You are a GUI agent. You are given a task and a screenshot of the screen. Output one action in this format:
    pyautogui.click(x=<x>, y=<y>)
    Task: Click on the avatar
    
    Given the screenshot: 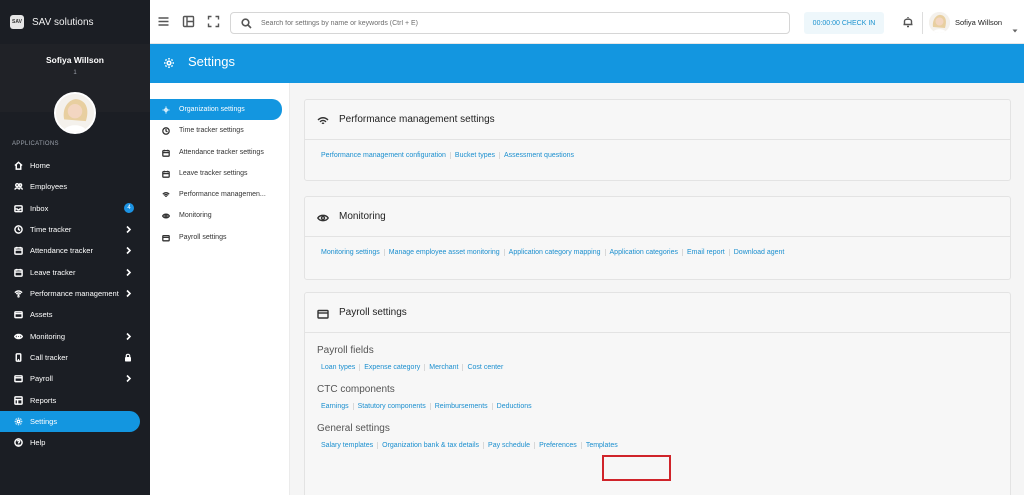 What is the action you would take?
    pyautogui.click(x=75, y=113)
    